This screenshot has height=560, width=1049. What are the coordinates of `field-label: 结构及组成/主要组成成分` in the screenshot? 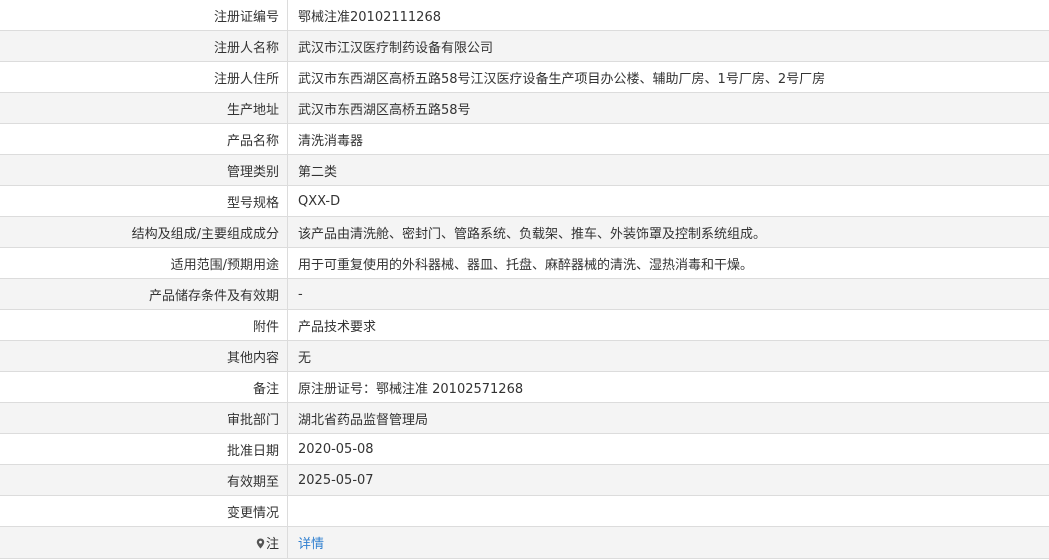 It's located at (144, 232).